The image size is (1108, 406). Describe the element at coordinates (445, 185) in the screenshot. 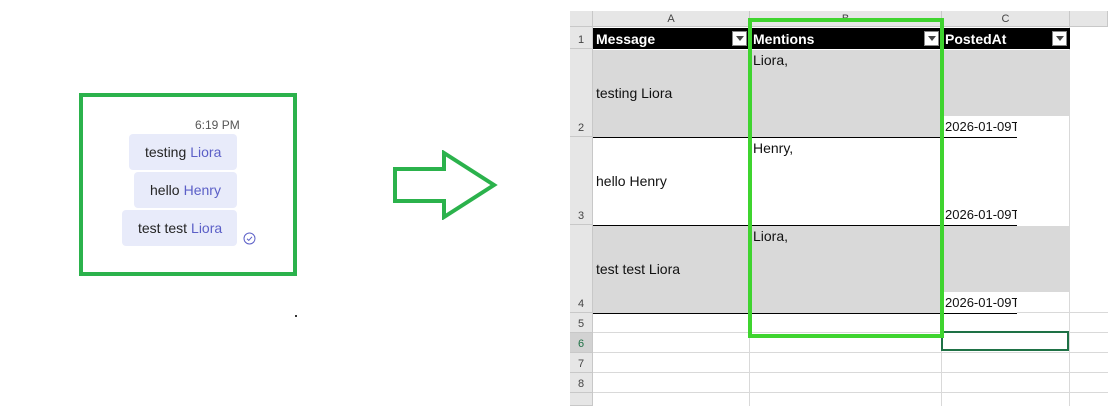

I see `right-arrow-icon` at that location.